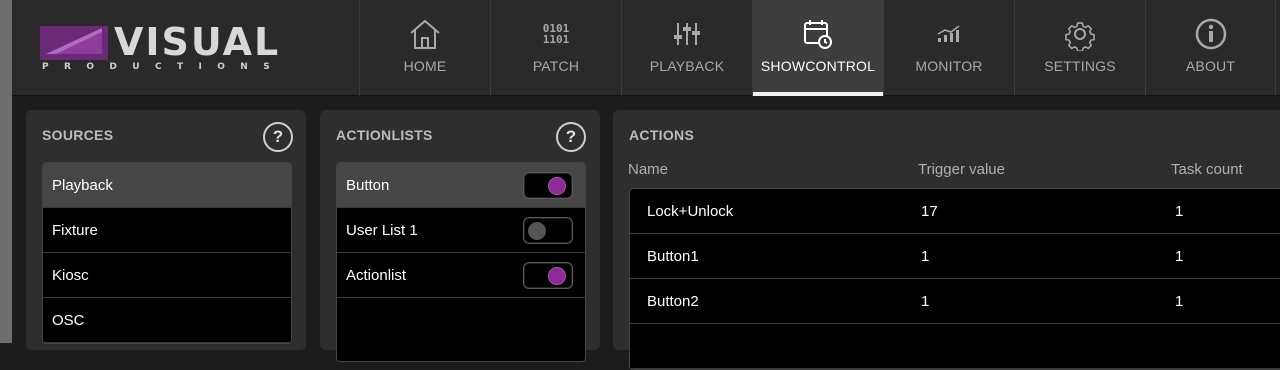  I want to click on column-header-task-count: Task count, so click(1207, 169).